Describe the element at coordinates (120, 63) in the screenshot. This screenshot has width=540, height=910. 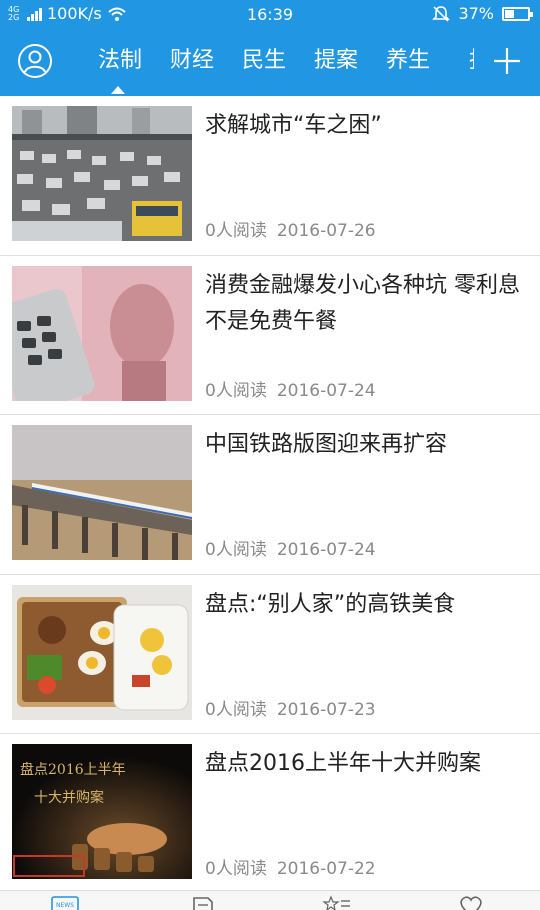
I see `tab-law: 法制` at that location.